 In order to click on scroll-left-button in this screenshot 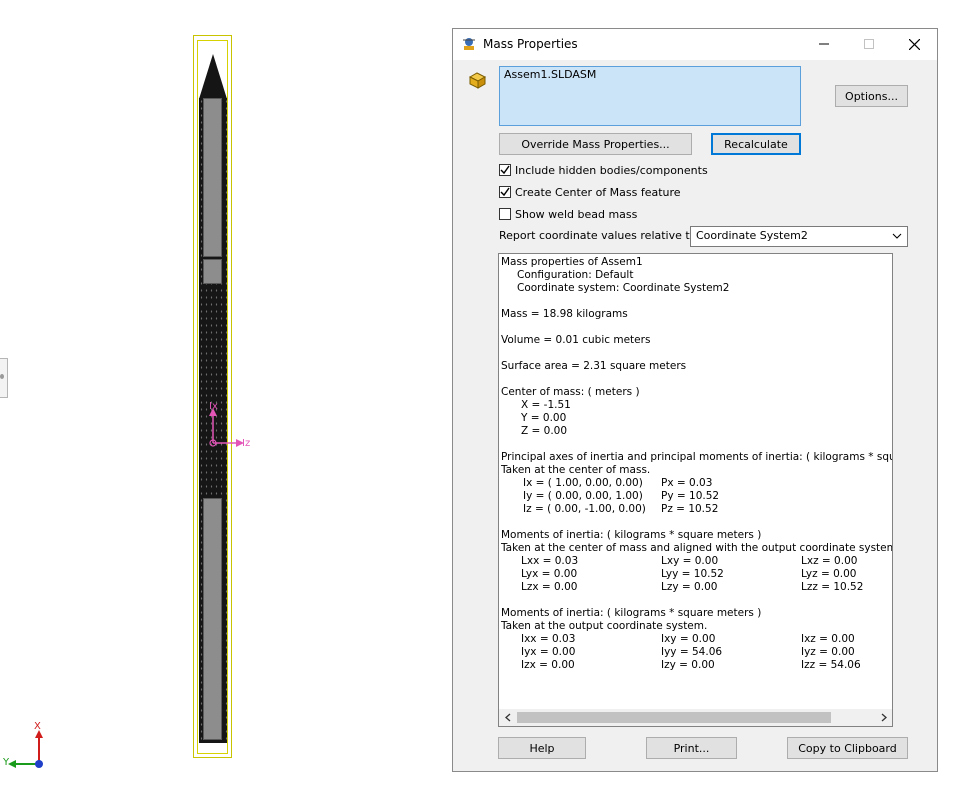, I will do `click(507, 717)`.